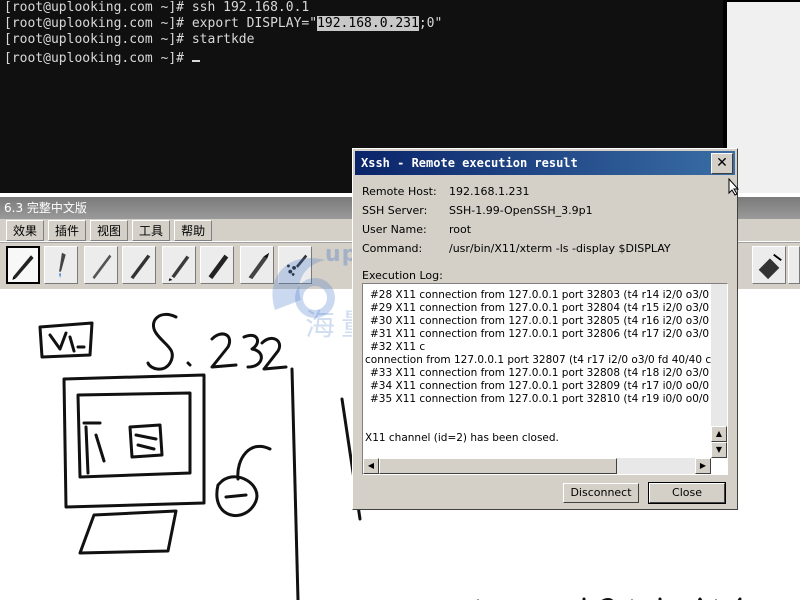 The image size is (800, 604). Describe the element at coordinates (361, 40) in the screenshot. I see `terminal-line: [root@uplooking.com ~]# startkde` at that location.